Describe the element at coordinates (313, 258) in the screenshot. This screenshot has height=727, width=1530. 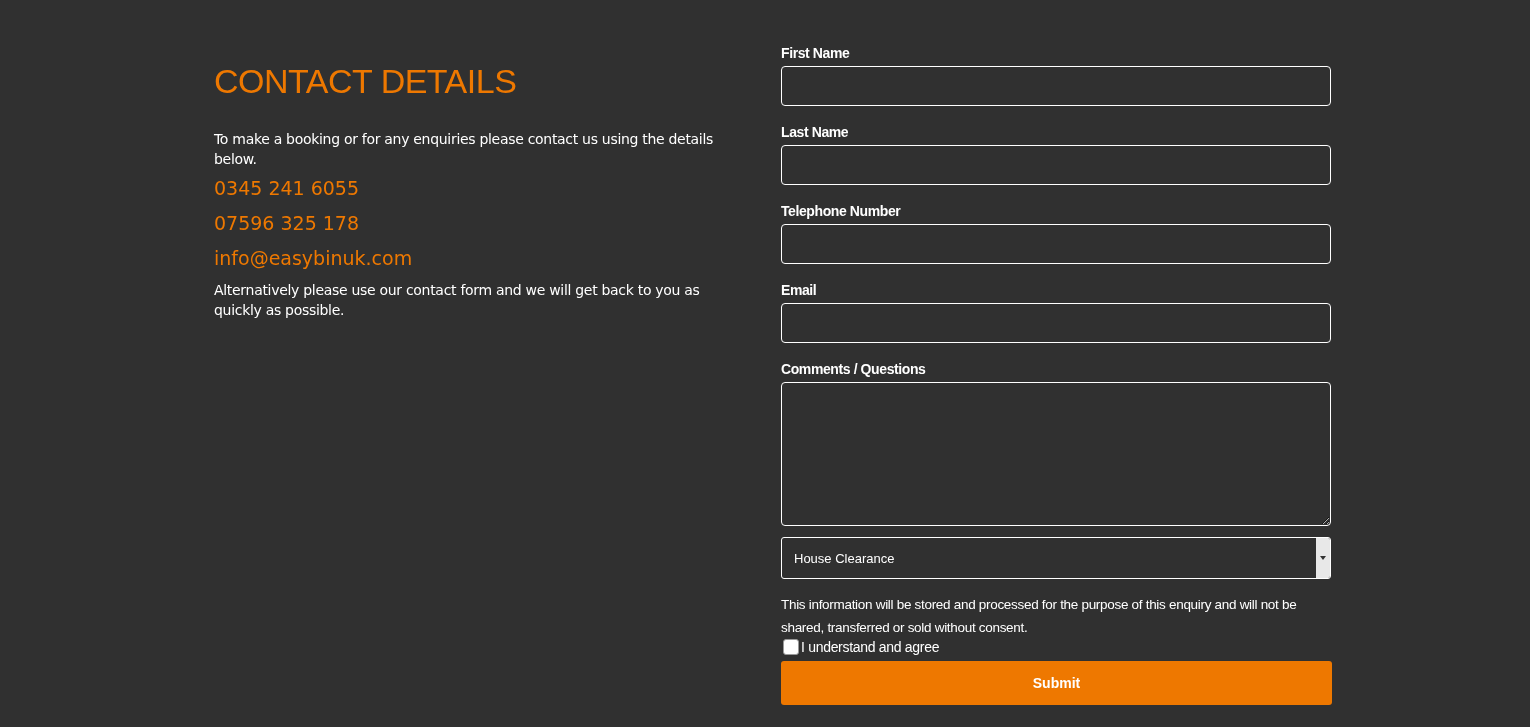
I see `contact-link: info@easybinuk.com` at that location.